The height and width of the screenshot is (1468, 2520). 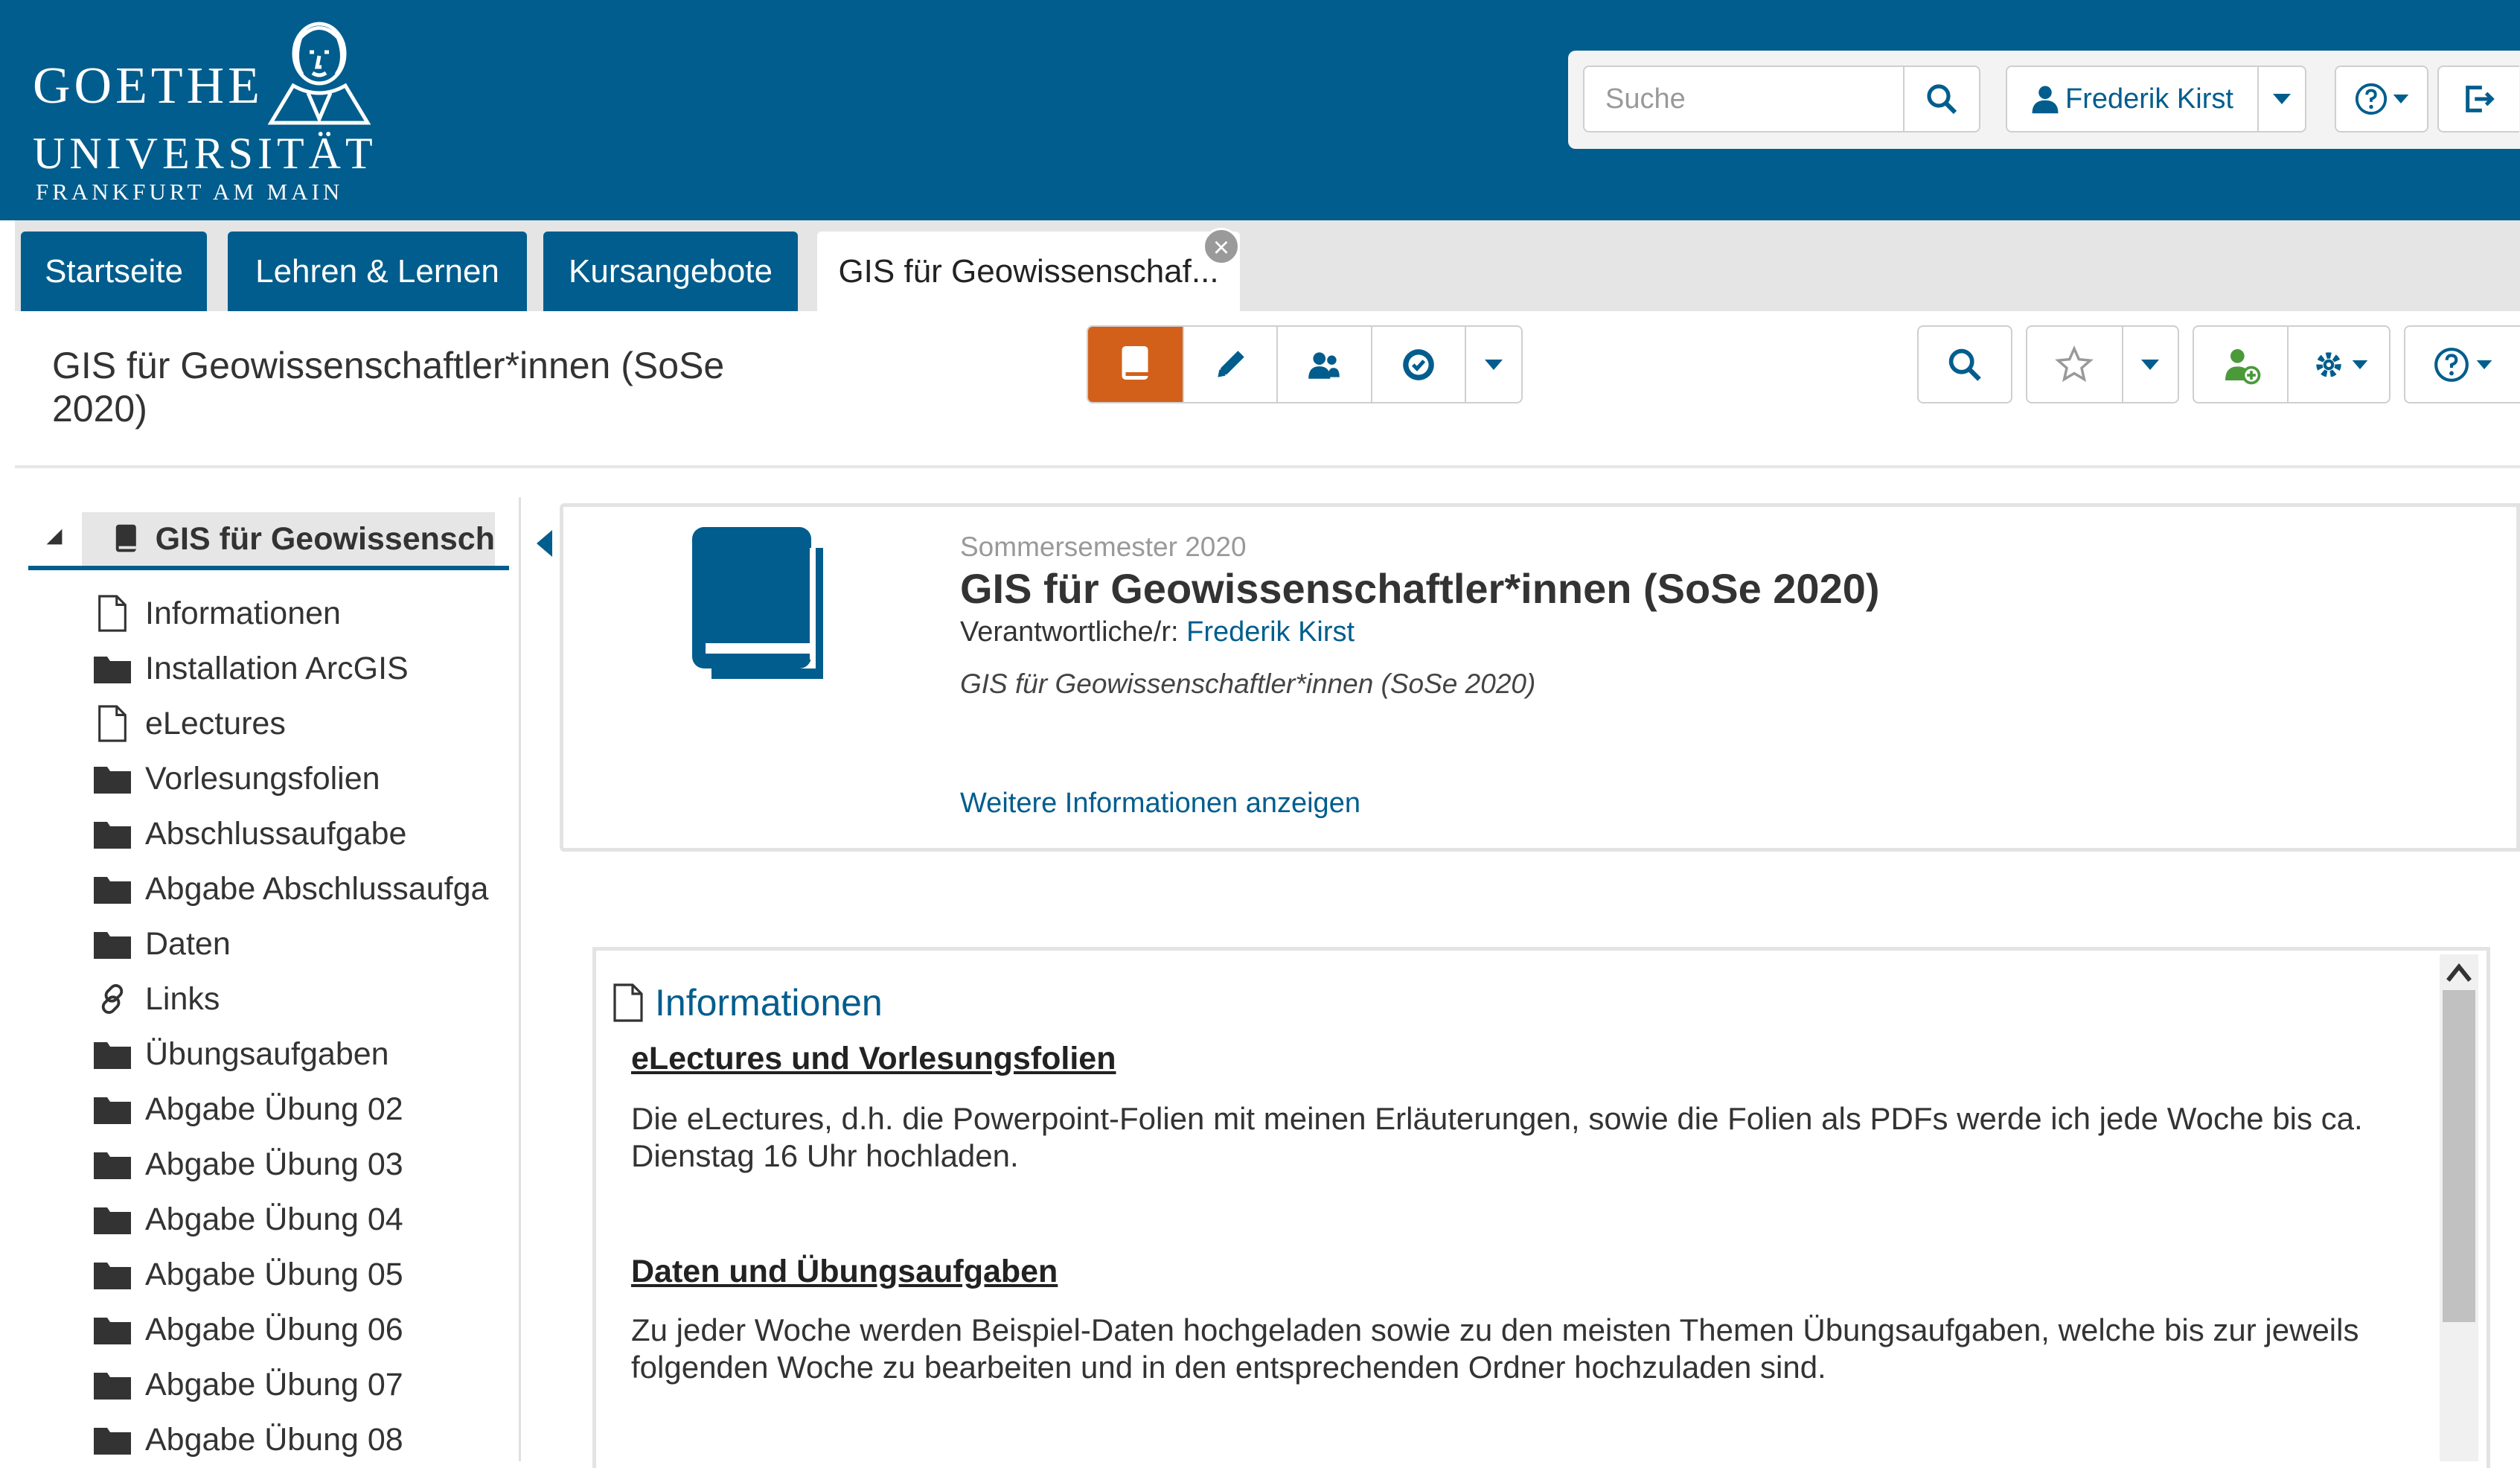 I want to click on header-toolbar: Frederik Kirst, so click(x=2044, y=100).